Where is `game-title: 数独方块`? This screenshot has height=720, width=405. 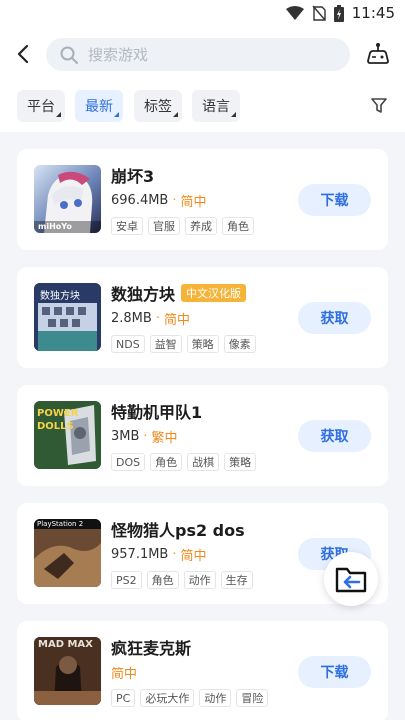 game-title: 数独方块 is located at coordinates (143, 294).